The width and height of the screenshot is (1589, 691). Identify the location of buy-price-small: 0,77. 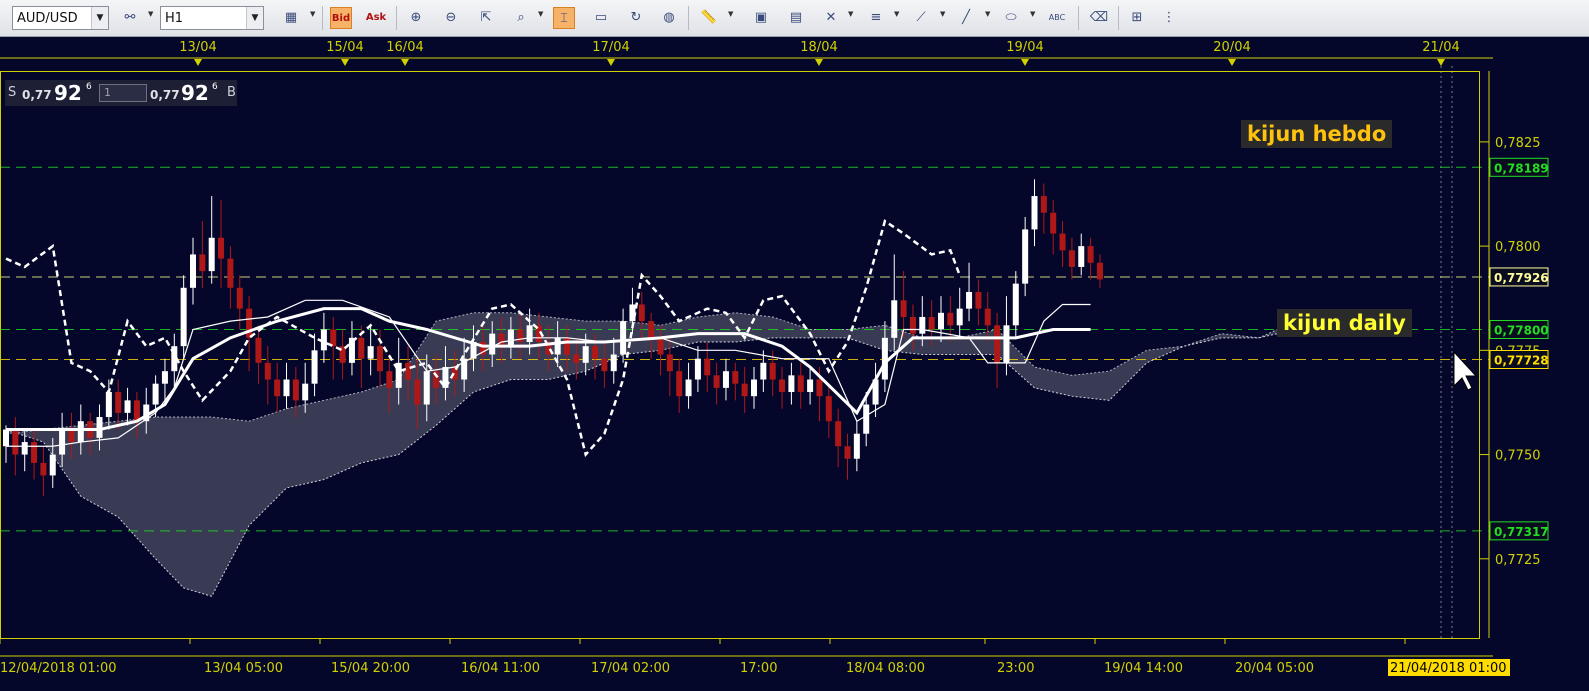
(165, 95).